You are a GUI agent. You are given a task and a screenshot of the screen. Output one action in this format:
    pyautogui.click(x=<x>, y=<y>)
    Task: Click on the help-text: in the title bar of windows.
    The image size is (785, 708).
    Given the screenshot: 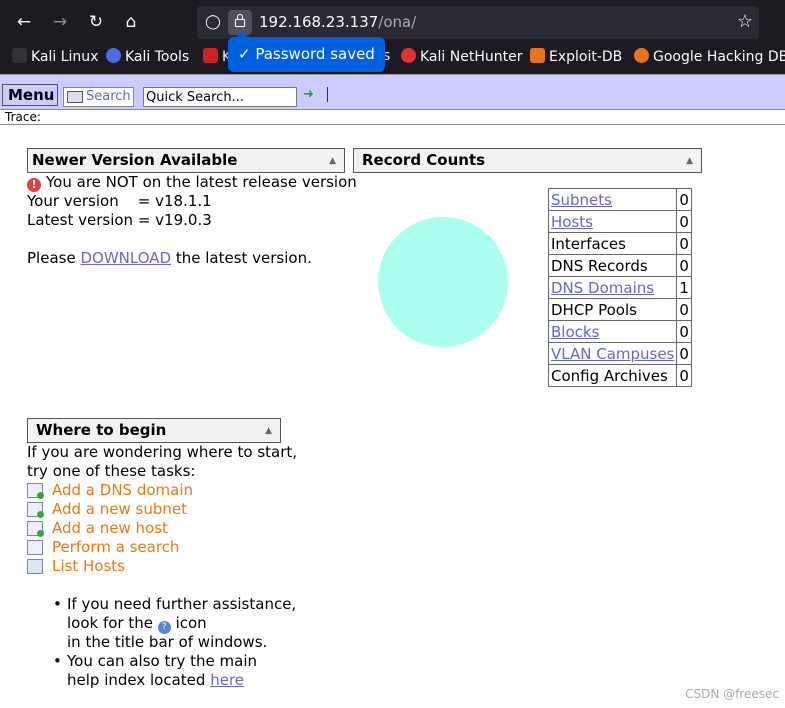 What is the action you would take?
    pyautogui.click(x=167, y=642)
    